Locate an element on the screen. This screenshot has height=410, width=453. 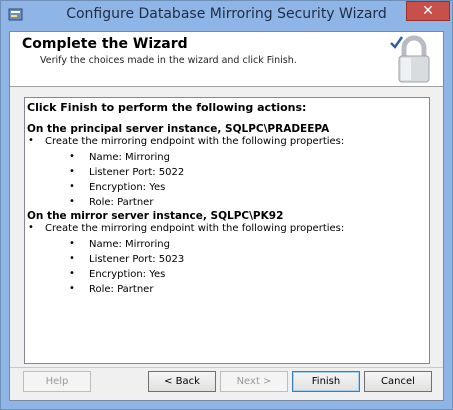
cancel-button: Cancel is located at coordinates (398, 381).